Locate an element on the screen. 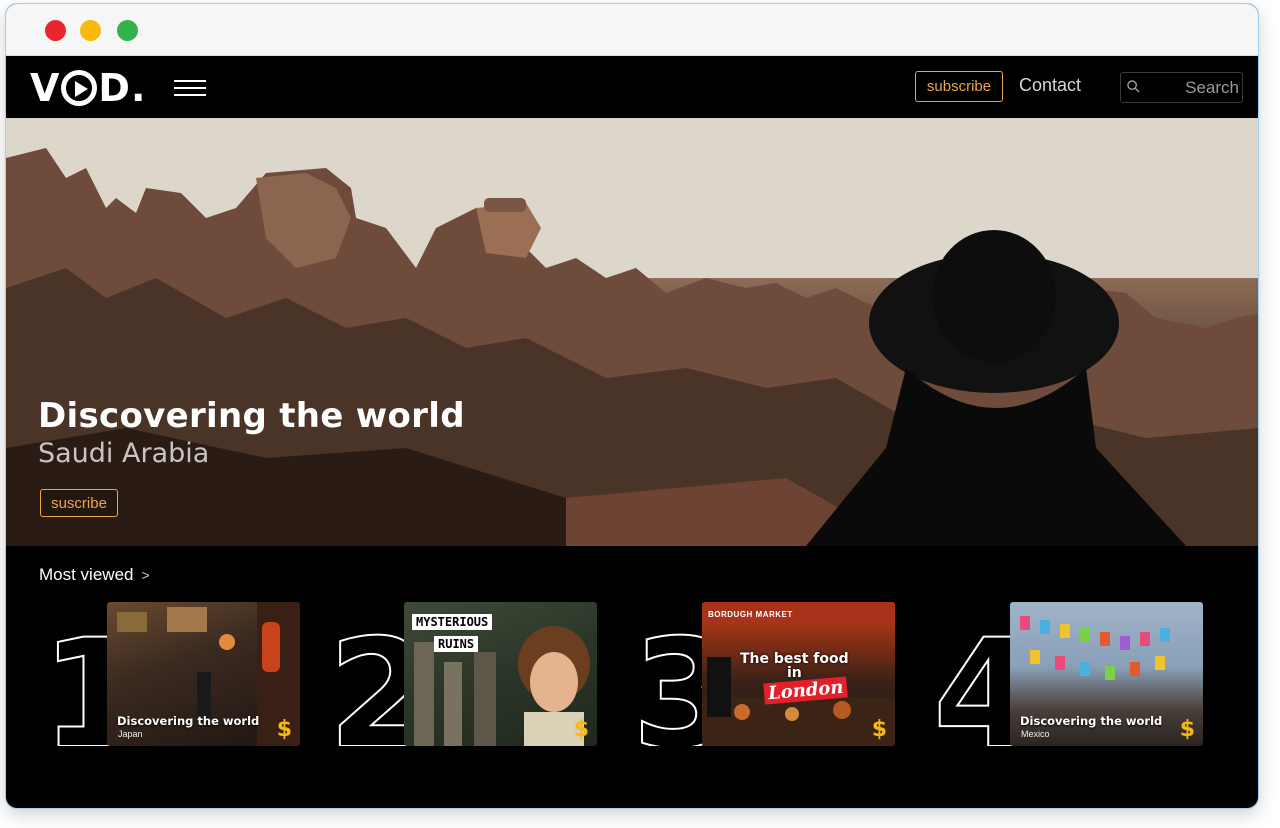 This screenshot has height=828, width=1280. card-location: Mexico is located at coordinates (1035, 734).